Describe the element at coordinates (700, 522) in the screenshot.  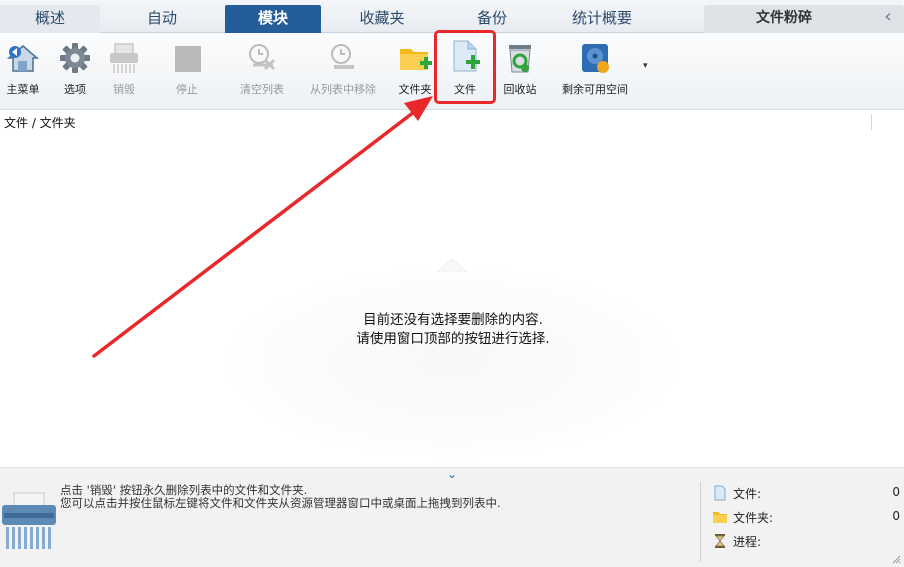
I see `info-divider` at that location.